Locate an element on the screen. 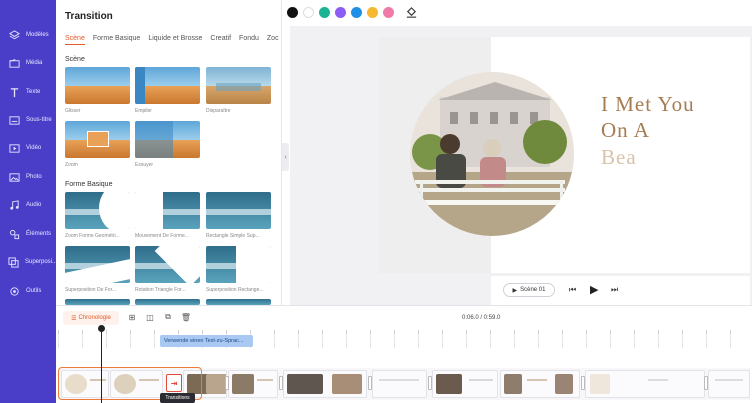 This screenshot has height=403, width=752. playhead-handle is located at coordinates (101, 328).